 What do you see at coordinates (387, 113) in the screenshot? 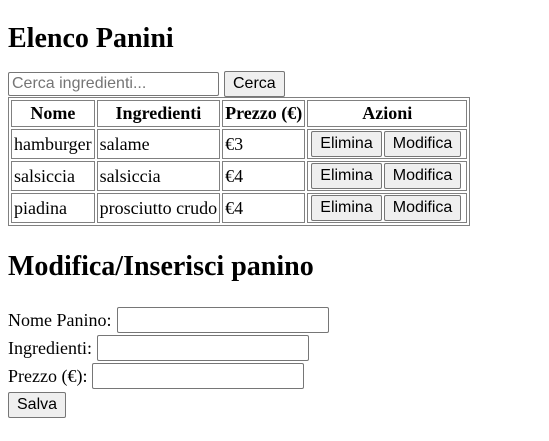
I see `column-header-azioni: Azioni` at bounding box center [387, 113].